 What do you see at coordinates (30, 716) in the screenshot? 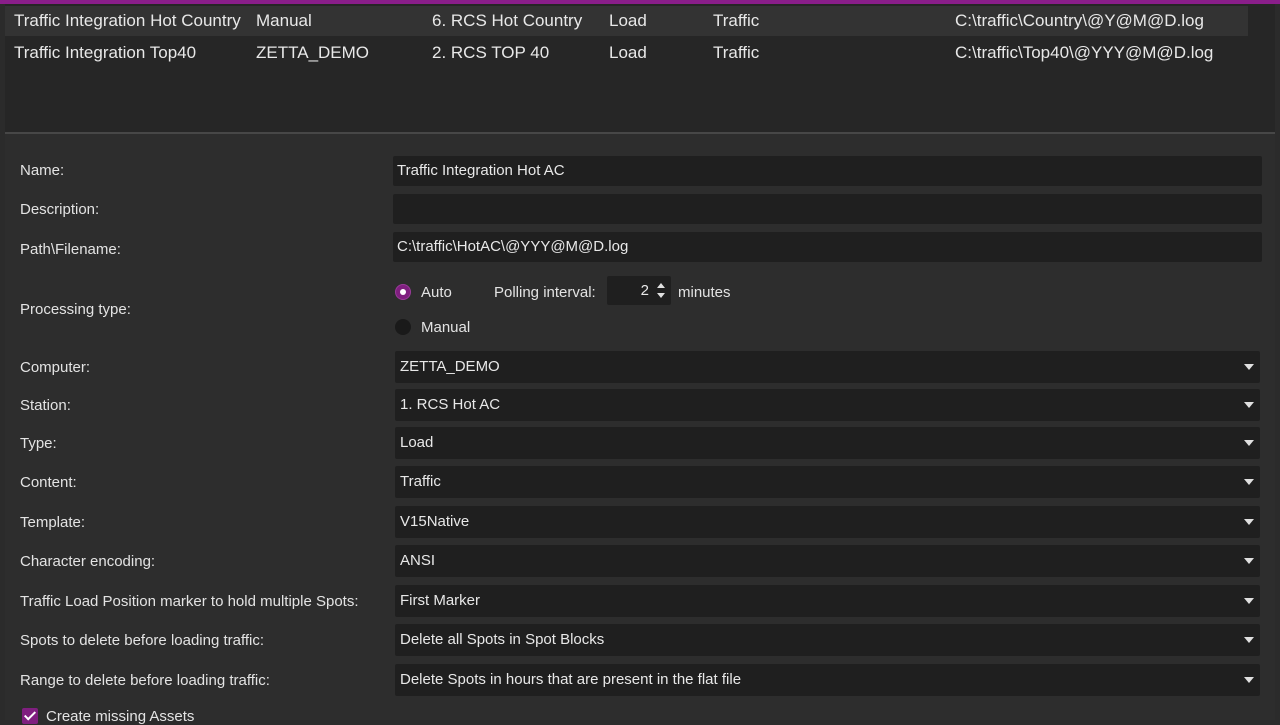
I see `create-assets-checkbox` at bounding box center [30, 716].